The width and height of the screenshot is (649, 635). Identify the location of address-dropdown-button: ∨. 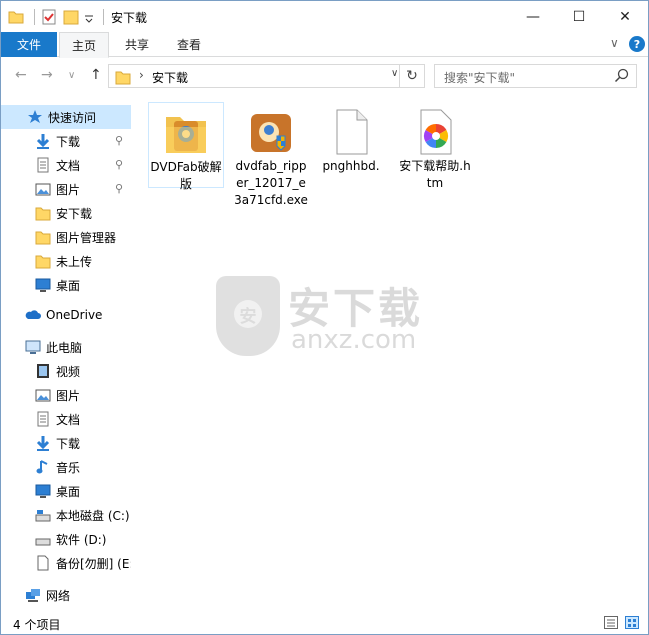
(394, 73).